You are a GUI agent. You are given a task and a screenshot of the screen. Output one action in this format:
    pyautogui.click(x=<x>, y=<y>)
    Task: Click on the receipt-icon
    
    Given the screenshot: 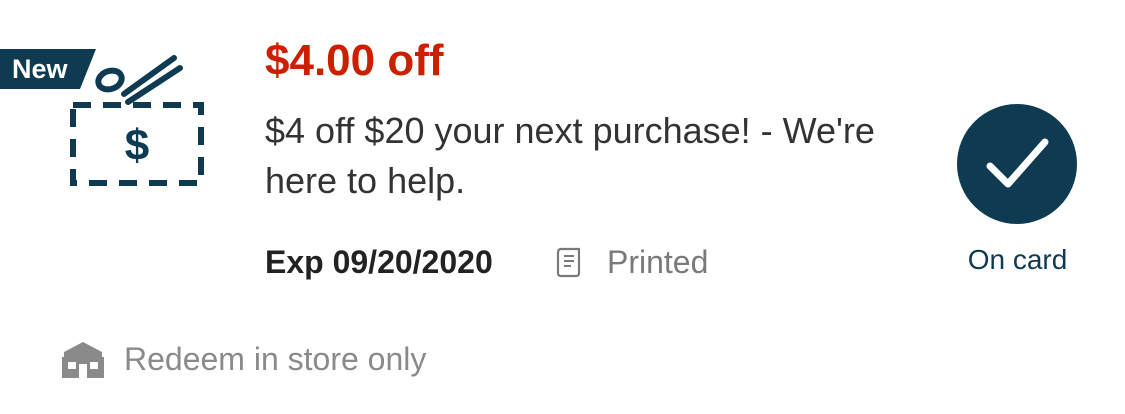 What is the action you would take?
    pyautogui.click(x=569, y=262)
    